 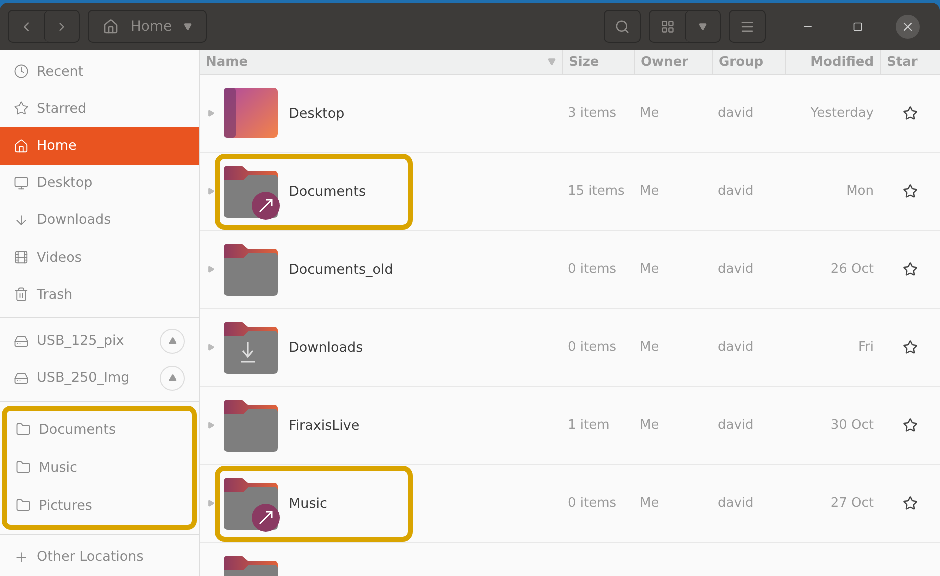 What do you see at coordinates (99, 378) in the screenshot?
I see `sidebar-item: USB_250_Img` at bounding box center [99, 378].